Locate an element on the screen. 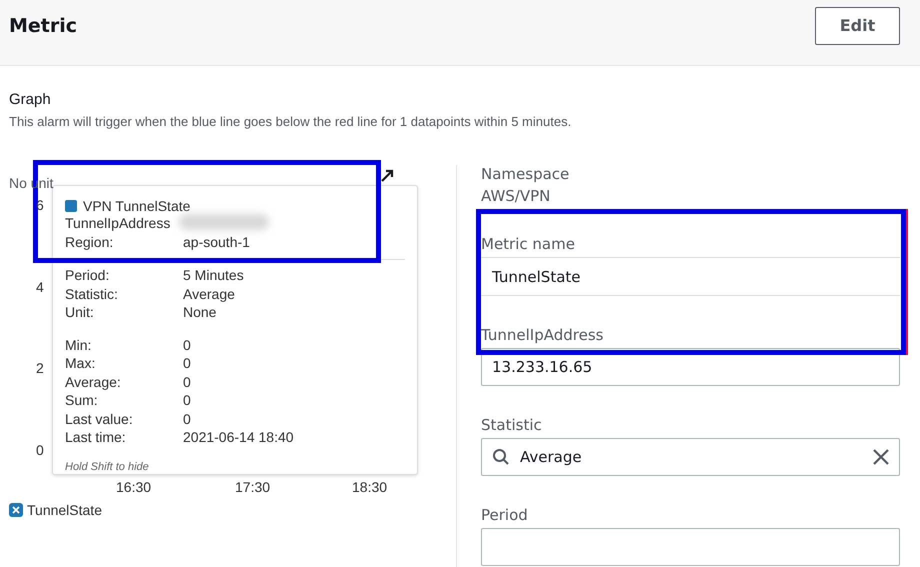  edit-button: Edit is located at coordinates (857, 25).